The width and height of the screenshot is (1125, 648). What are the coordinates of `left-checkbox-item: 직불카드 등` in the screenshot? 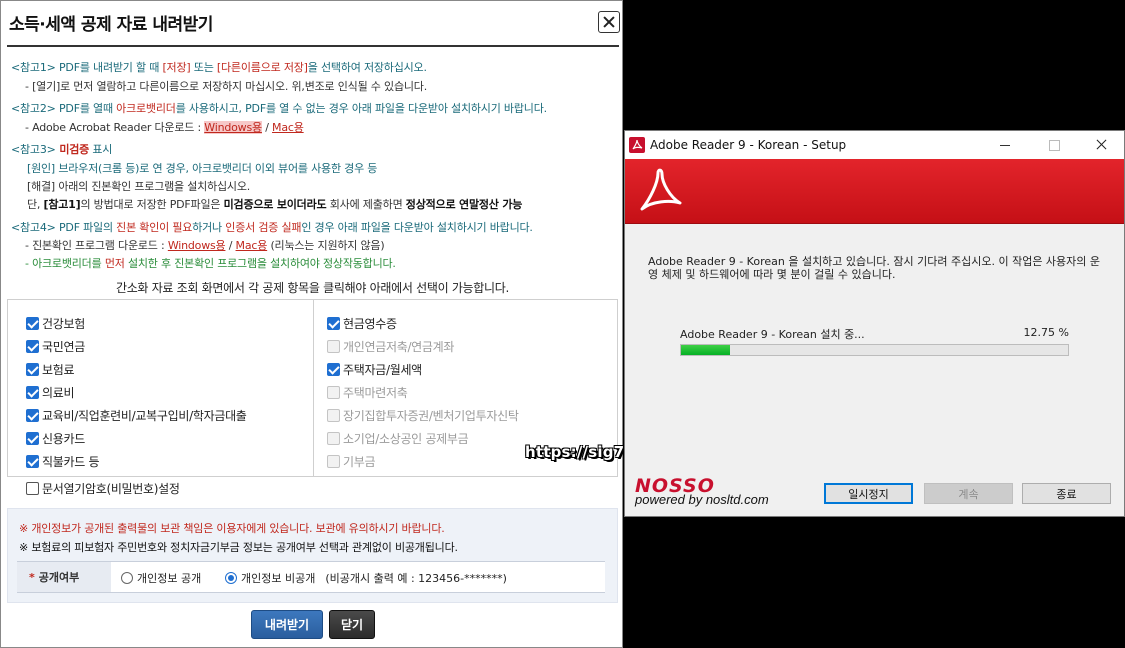 It's located at (63, 461).